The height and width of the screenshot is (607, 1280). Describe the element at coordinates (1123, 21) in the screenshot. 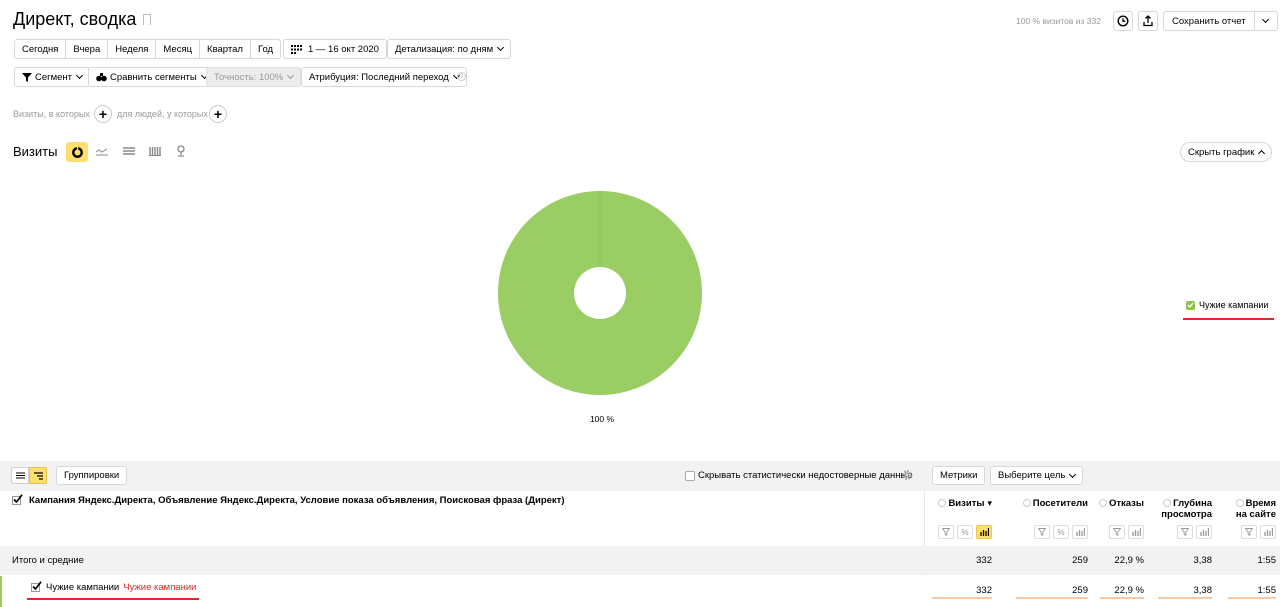

I see `history-button` at that location.